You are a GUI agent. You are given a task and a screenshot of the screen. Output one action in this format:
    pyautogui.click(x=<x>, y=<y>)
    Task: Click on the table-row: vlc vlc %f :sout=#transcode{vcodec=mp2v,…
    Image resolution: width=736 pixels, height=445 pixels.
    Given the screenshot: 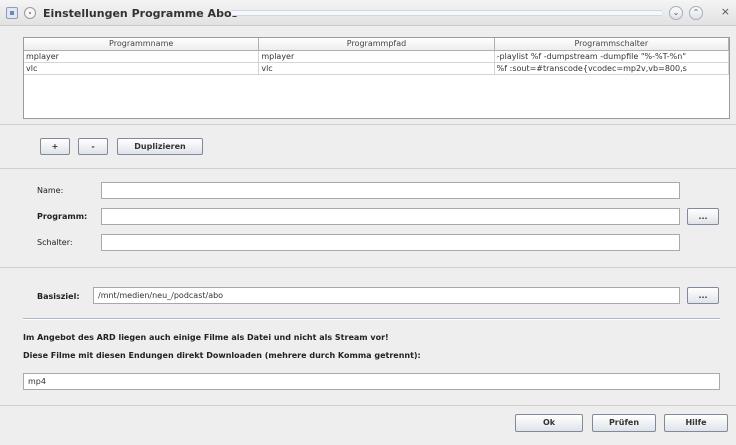 What is the action you would take?
    pyautogui.click(x=376, y=69)
    